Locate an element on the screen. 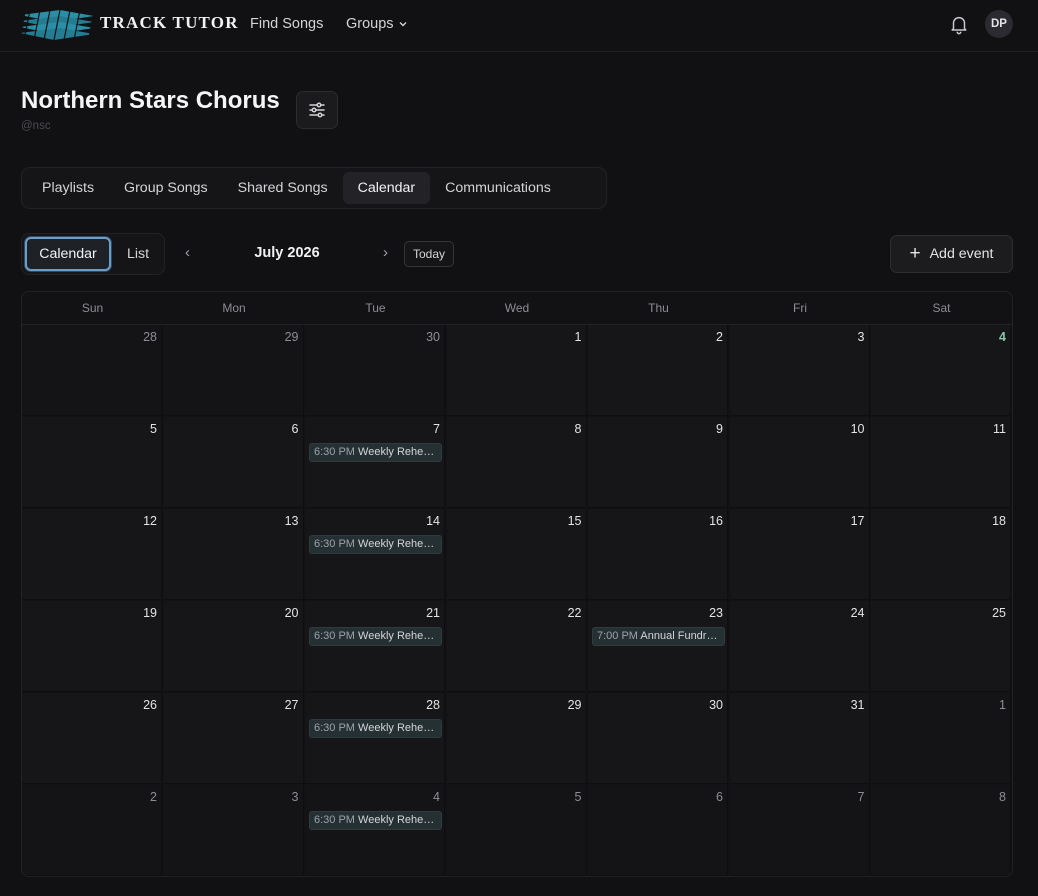 This screenshot has height=896, width=1038. calendar-day-cell: 16 is located at coordinates (658, 554).